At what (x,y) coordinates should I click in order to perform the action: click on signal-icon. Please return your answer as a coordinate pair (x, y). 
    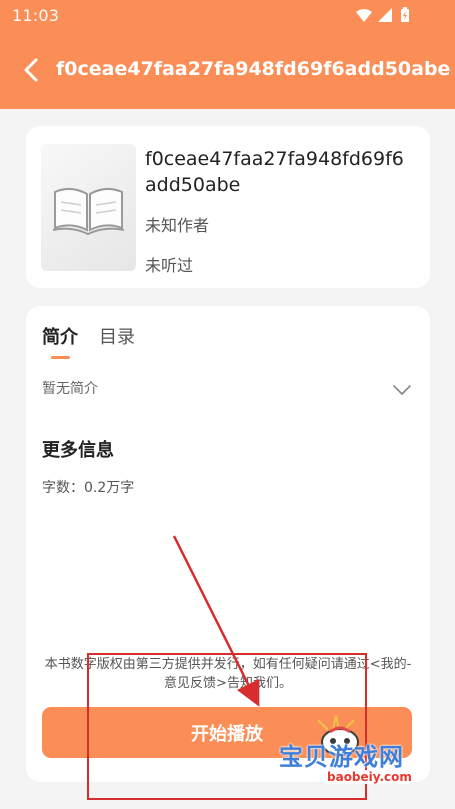
    Looking at the image, I should click on (385, 15).